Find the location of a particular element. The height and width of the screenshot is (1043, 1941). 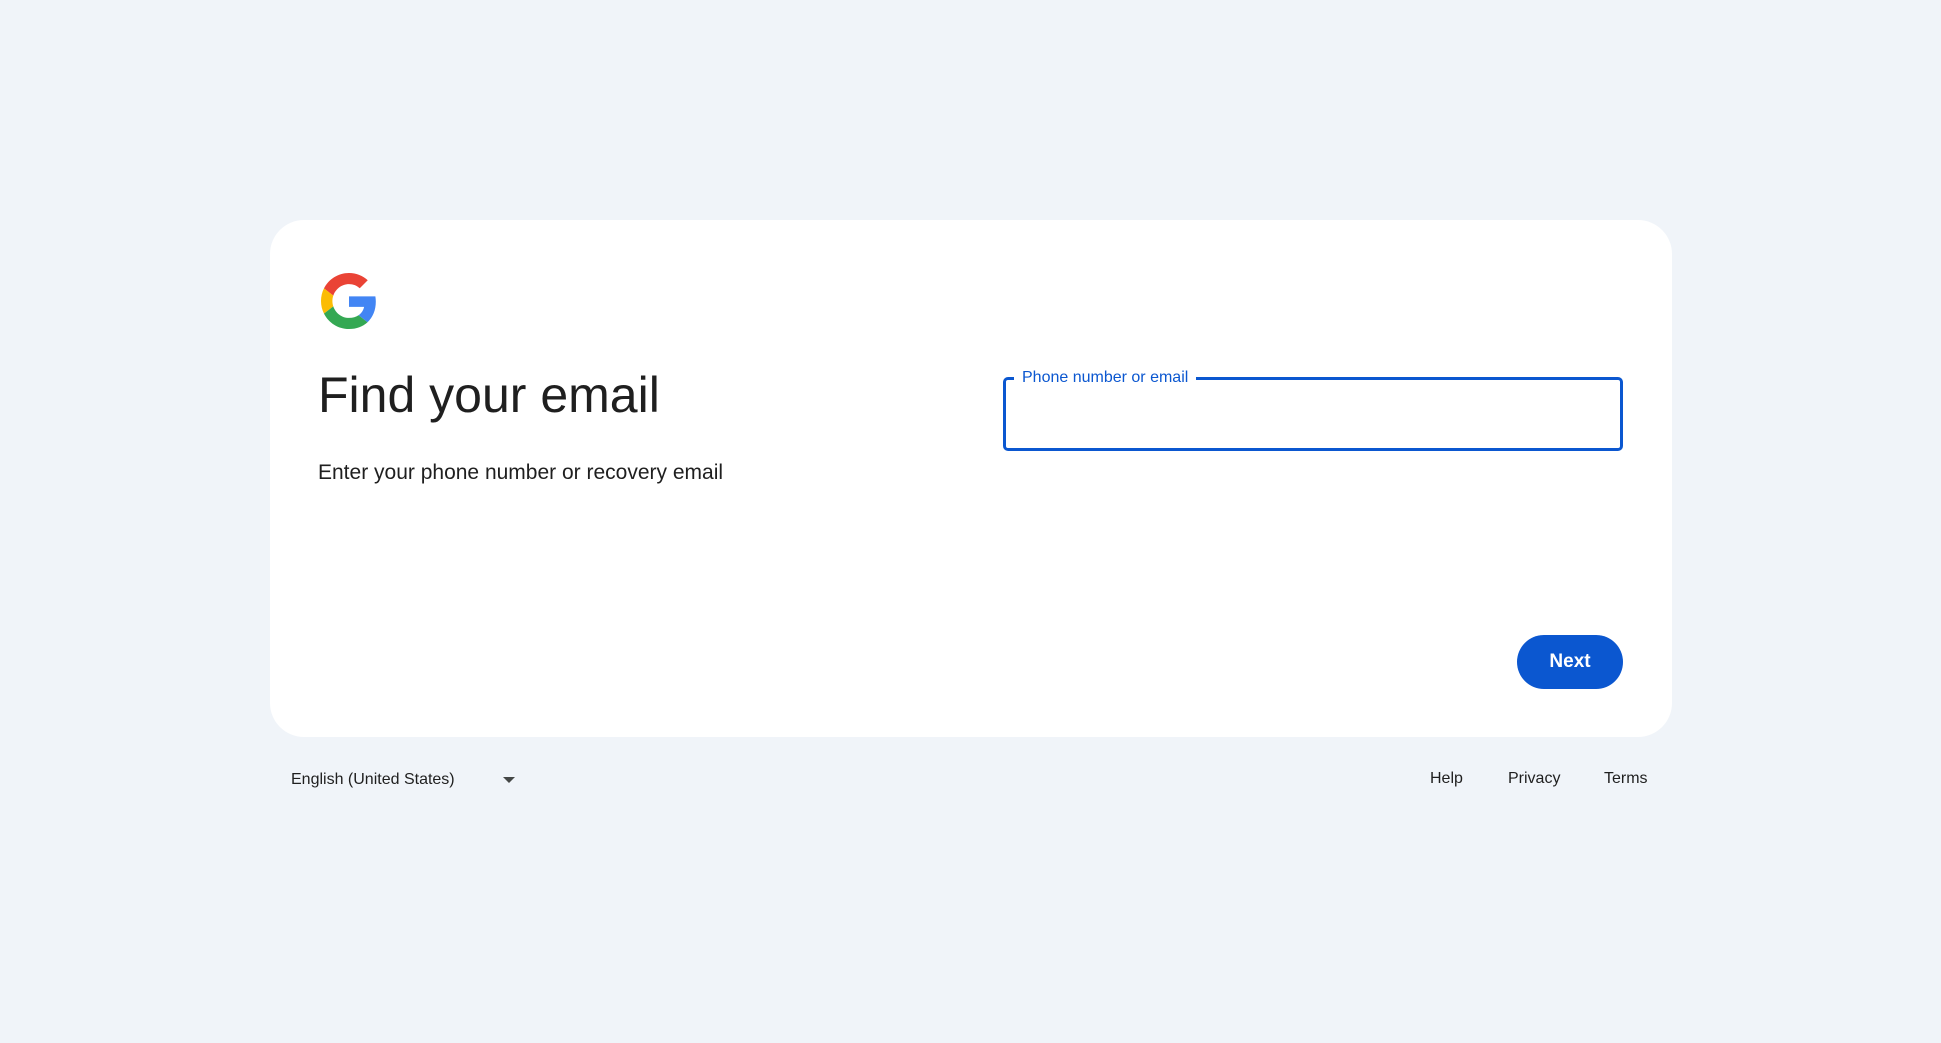

phone-or-email-field: Phone number or email is located at coordinates (1313, 409).